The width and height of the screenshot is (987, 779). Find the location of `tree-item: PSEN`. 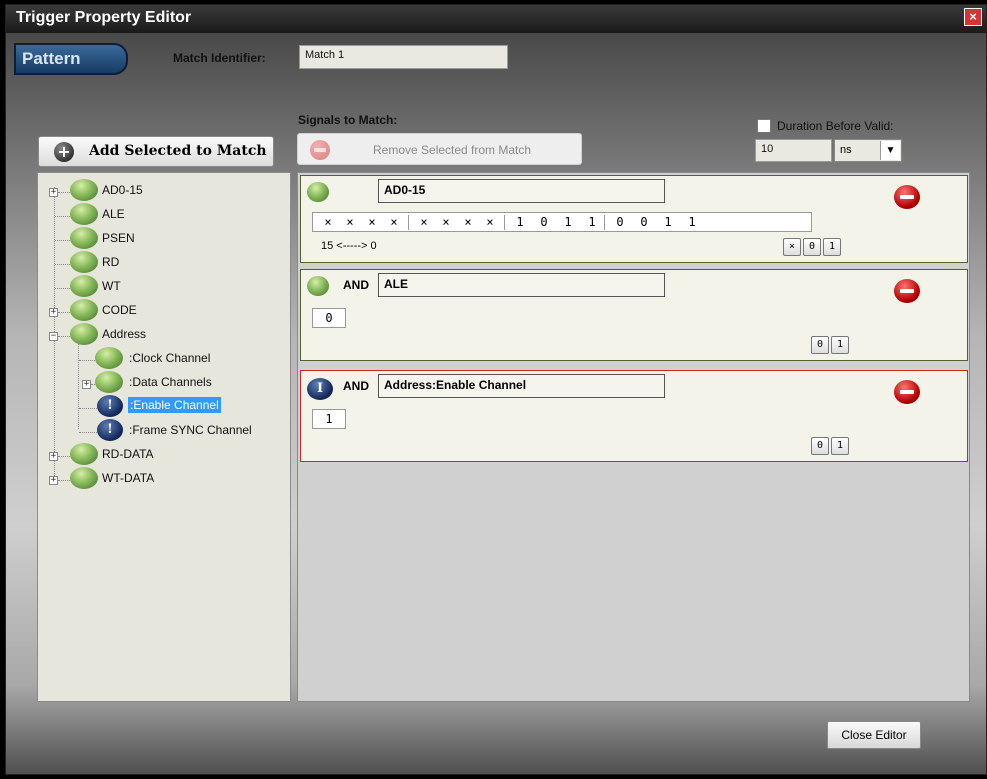

tree-item: PSEN is located at coordinates (158, 238).